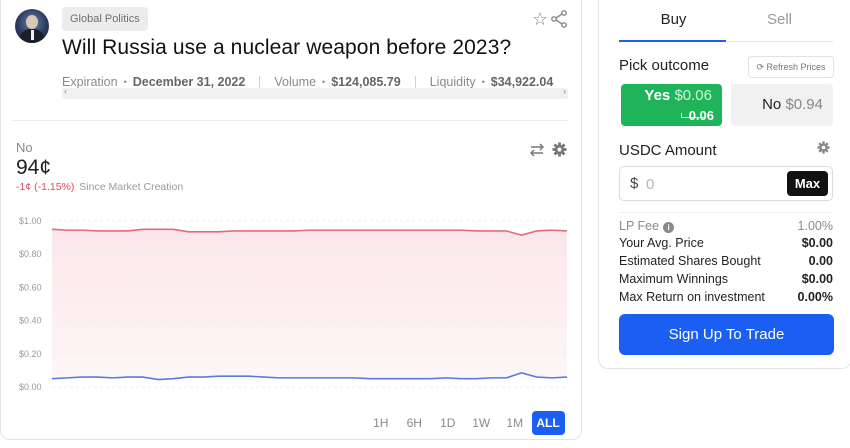  Describe the element at coordinates (65, 91) in the screenshot. I see `scroll-left-icon: ‹` at that location.